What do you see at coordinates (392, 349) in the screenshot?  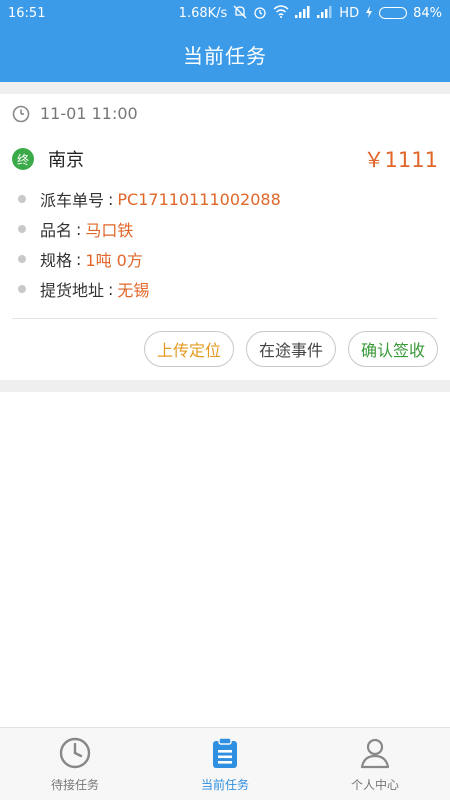 I see `confirm-receipt-button: 确认签收` at bounding box center [392, 349].